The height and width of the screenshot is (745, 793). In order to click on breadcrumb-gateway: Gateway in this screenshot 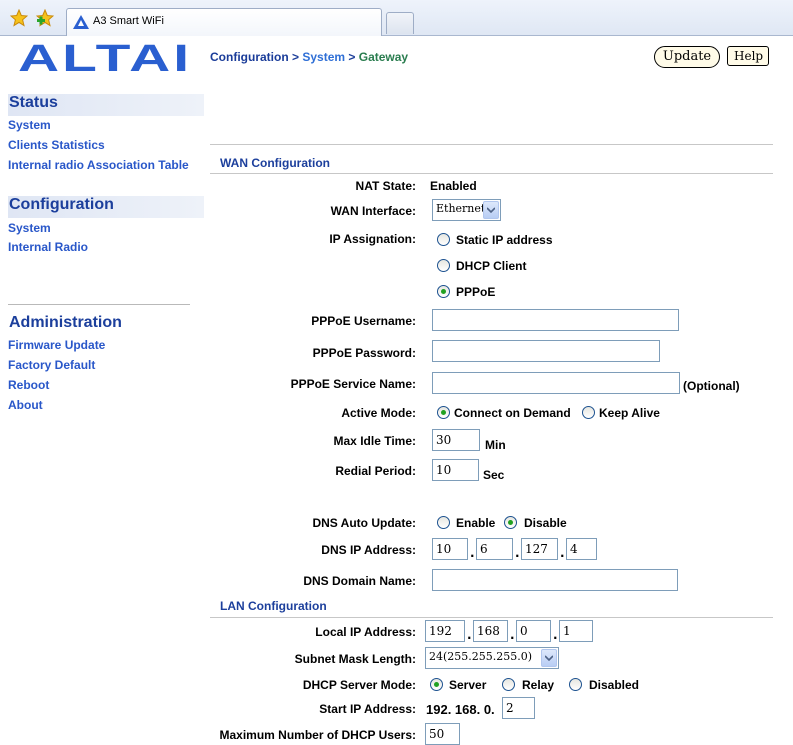, I will do `click(383, 57)`.